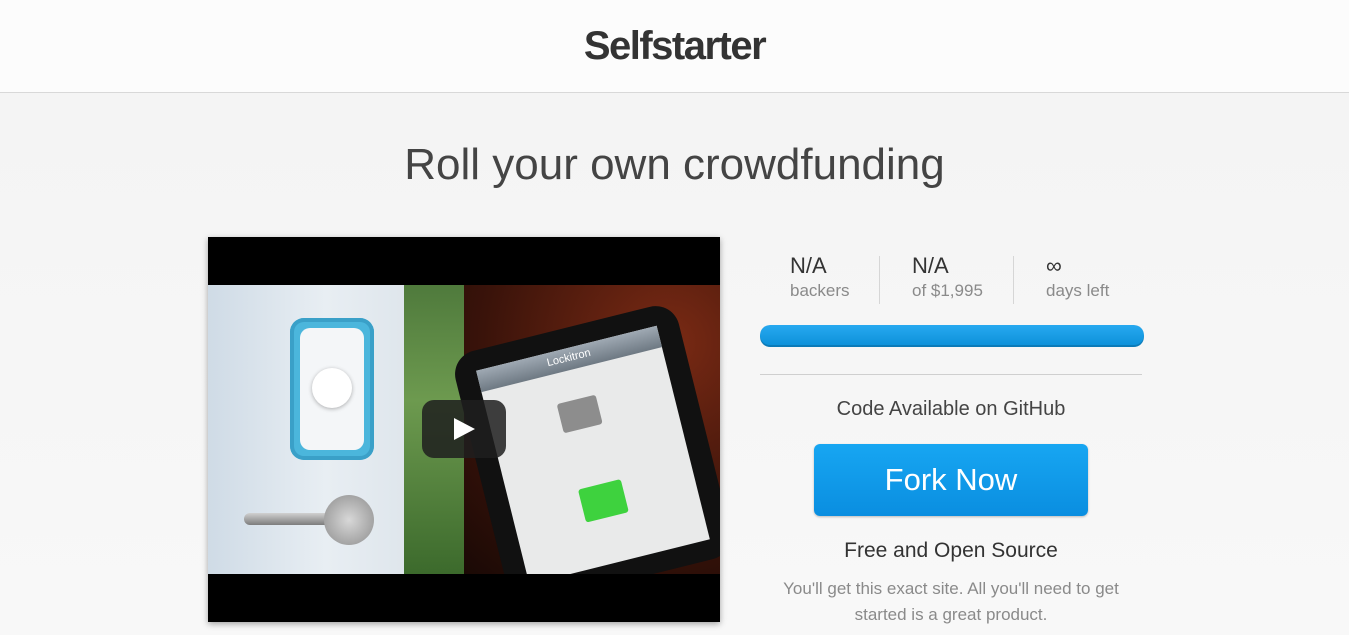  I want to click on unlocked-padlock-icon, so click(579, 414).